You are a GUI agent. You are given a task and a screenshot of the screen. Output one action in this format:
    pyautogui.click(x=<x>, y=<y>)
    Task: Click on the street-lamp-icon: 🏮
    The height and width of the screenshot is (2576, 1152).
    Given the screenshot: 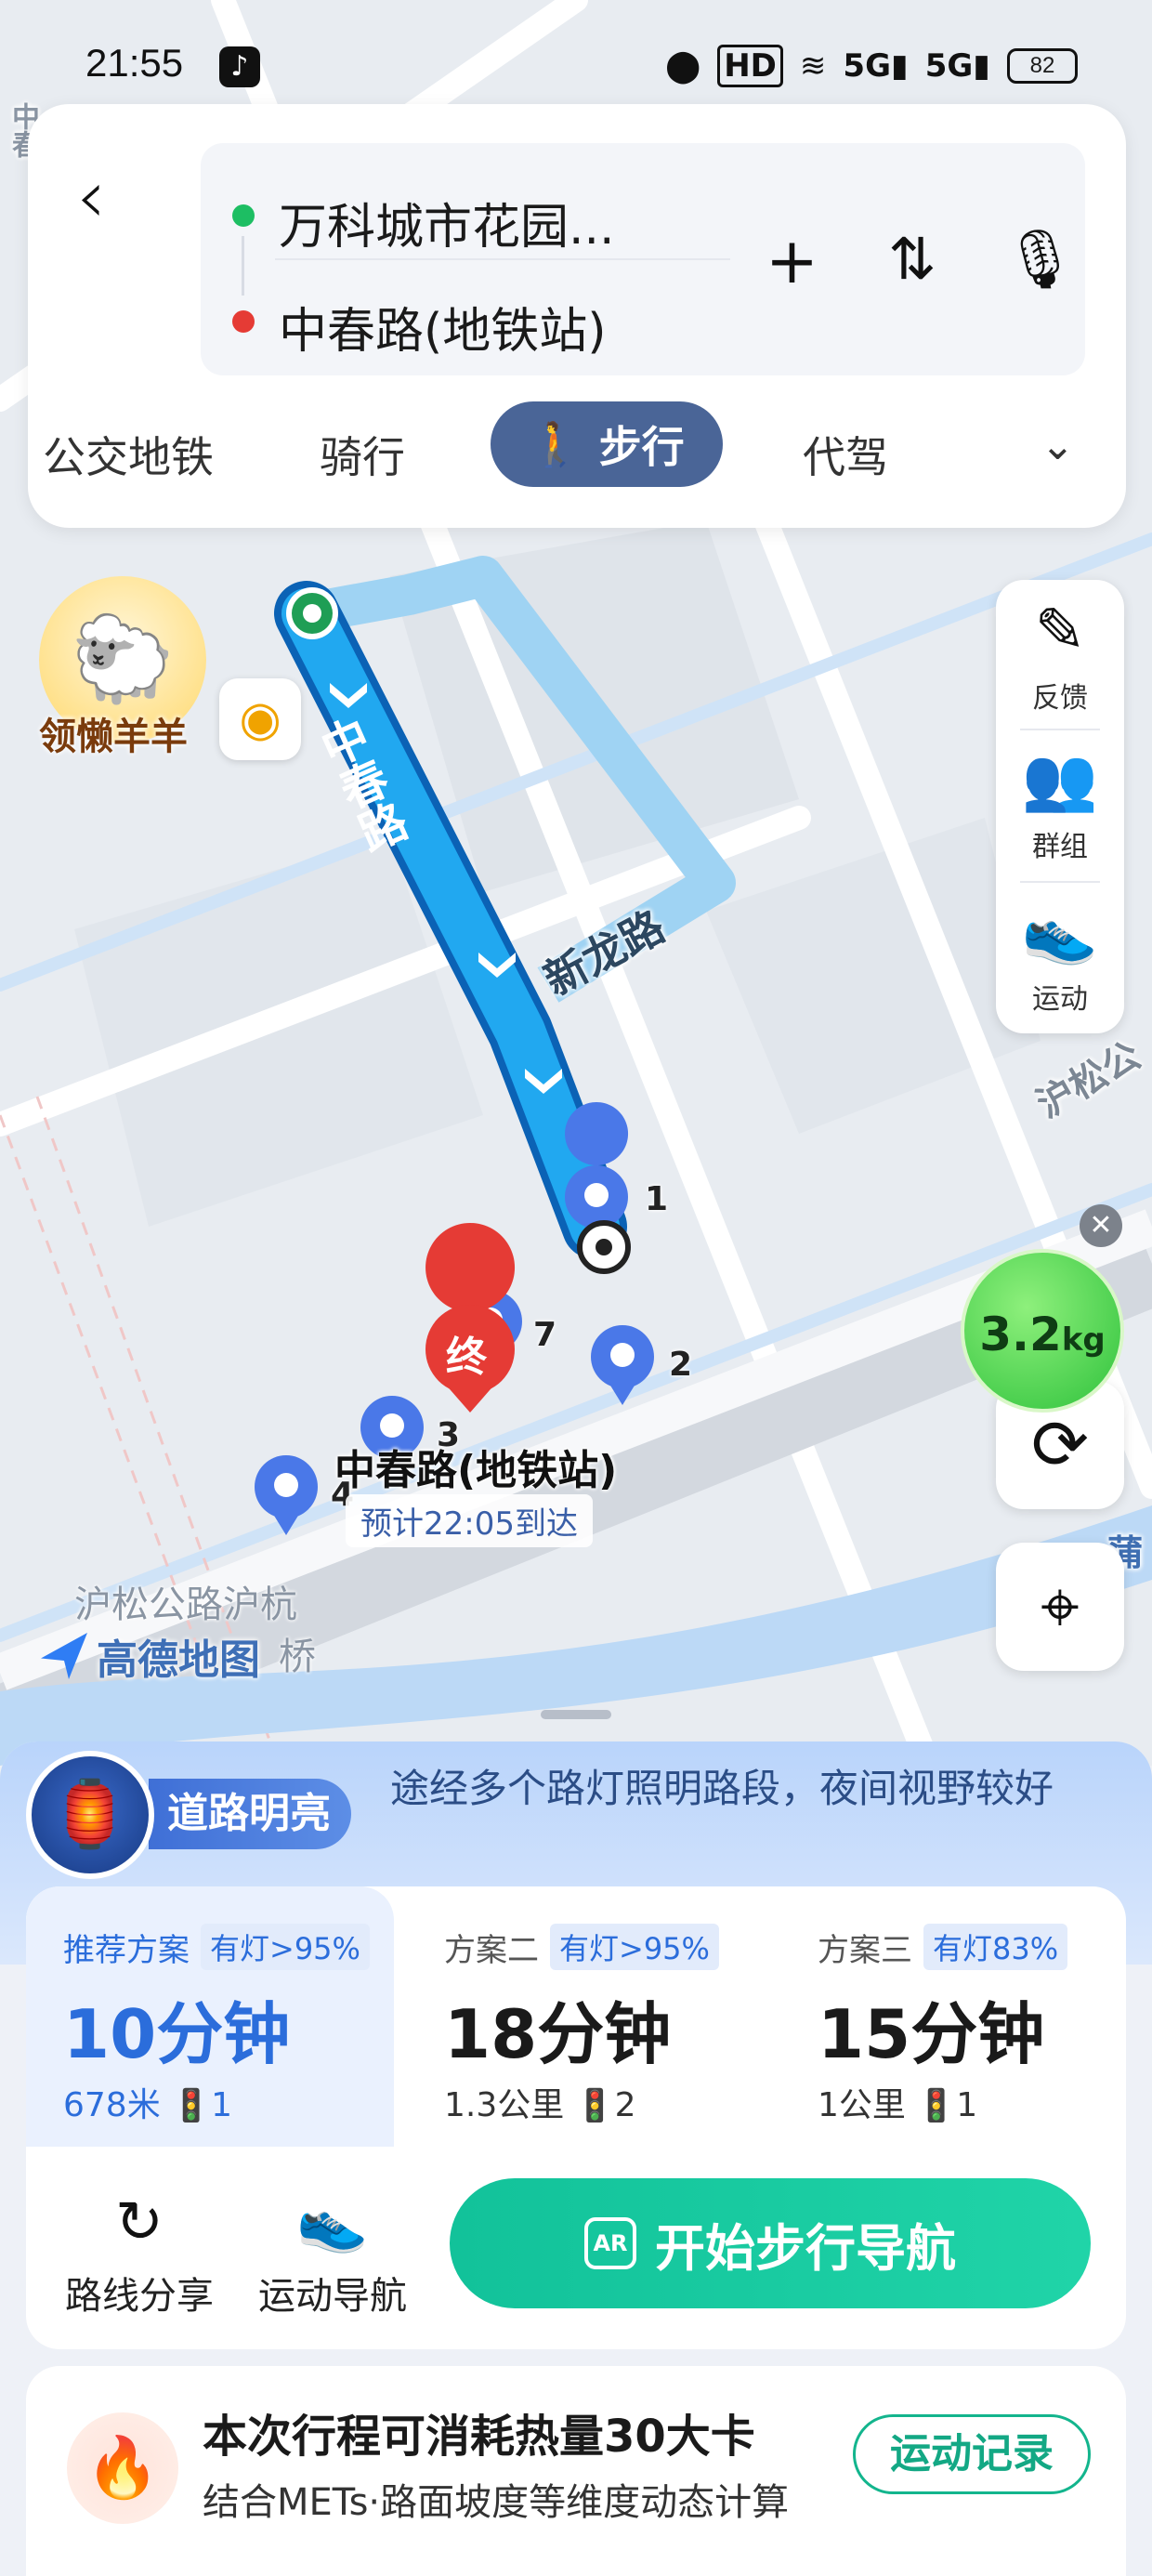 What is the action you would take?
    pyautogui.click(x=90, y=1815)
    